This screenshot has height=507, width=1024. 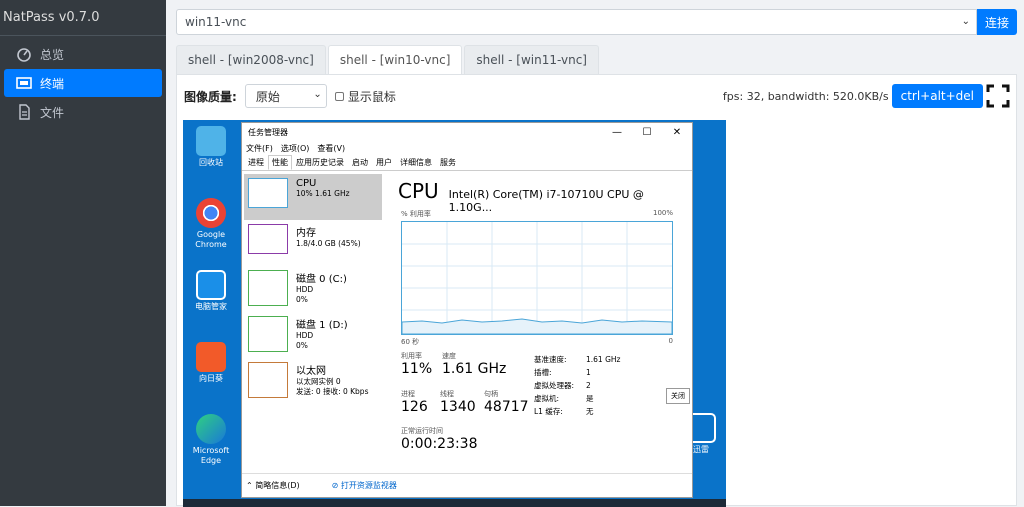 What do you see at coordinates (268, 380) in the screenshot?
I see `ethernet-thumb` at bounding box center [268, 380].